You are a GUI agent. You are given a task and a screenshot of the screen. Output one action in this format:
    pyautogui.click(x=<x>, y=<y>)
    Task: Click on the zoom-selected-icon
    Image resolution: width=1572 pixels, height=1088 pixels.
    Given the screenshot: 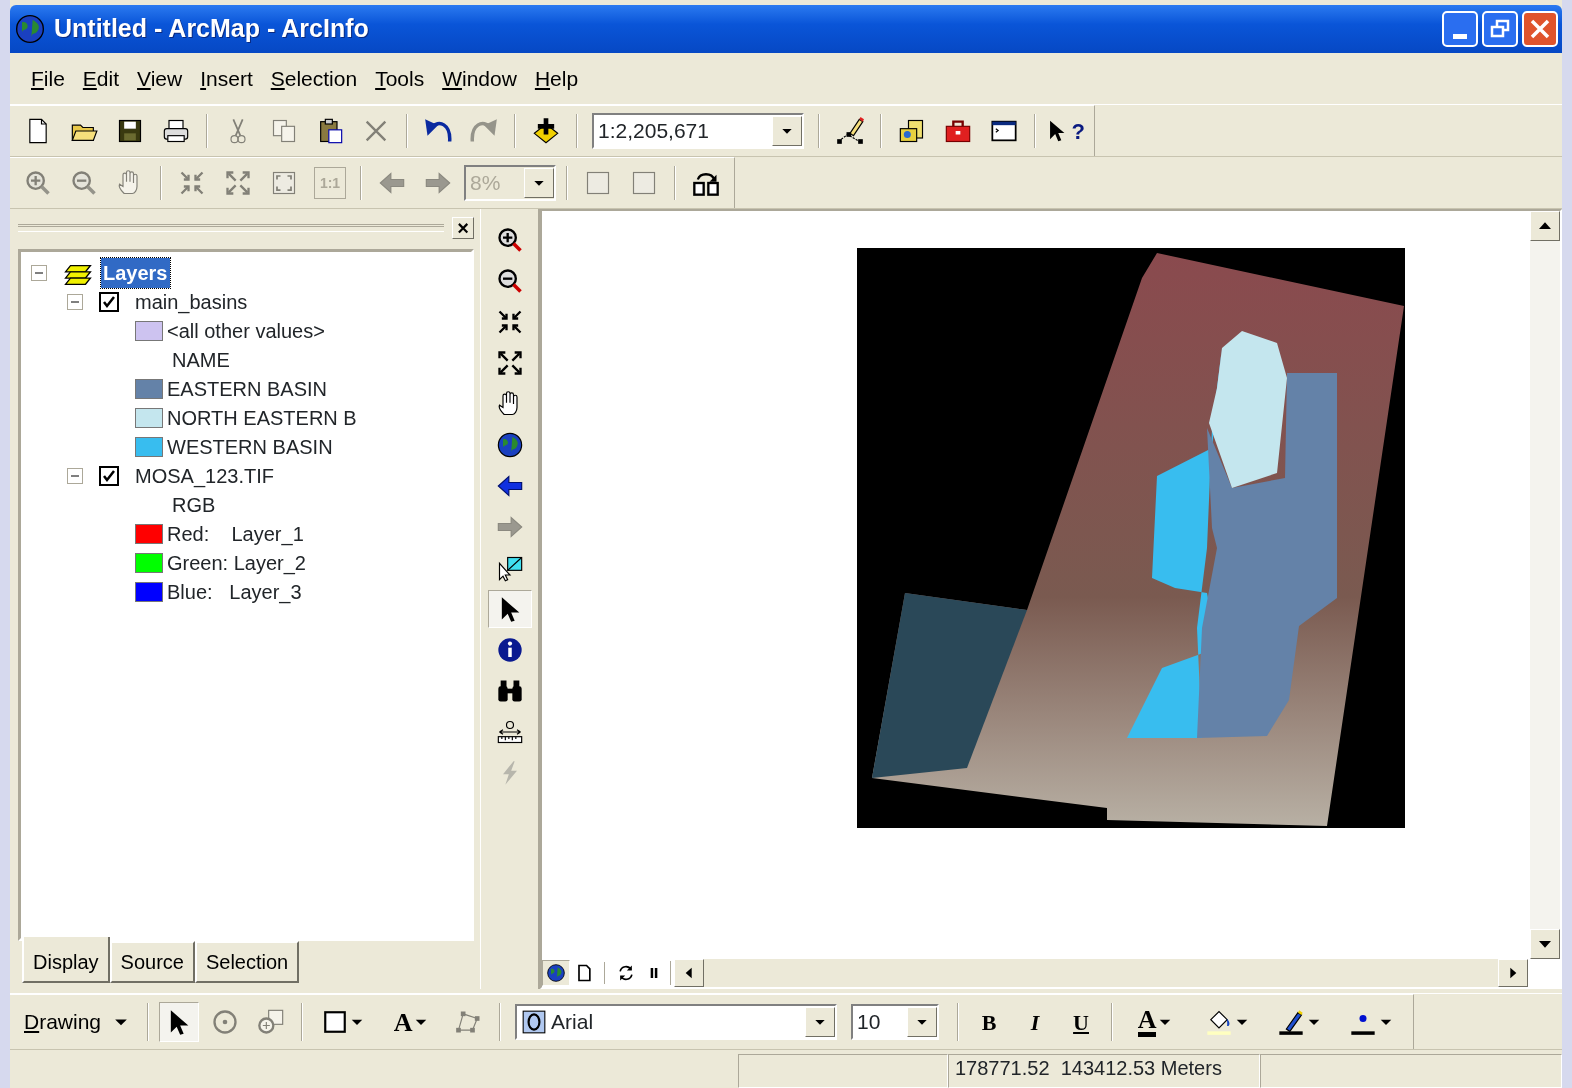 What is the action you would take?
    pyautogui.click(x=271, y=1022)
    